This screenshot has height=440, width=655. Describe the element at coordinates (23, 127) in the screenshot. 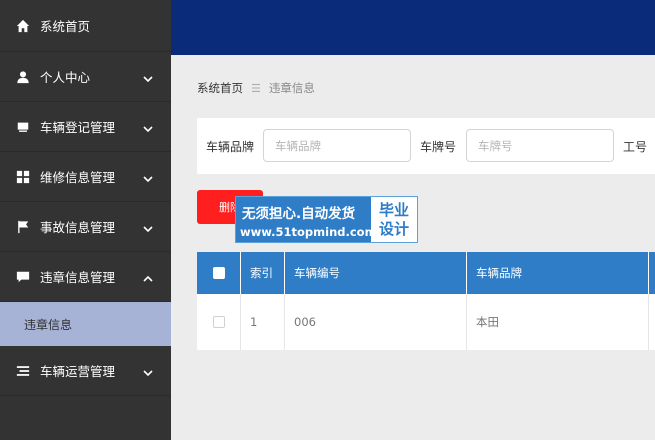

I see `car-icon` at that location.